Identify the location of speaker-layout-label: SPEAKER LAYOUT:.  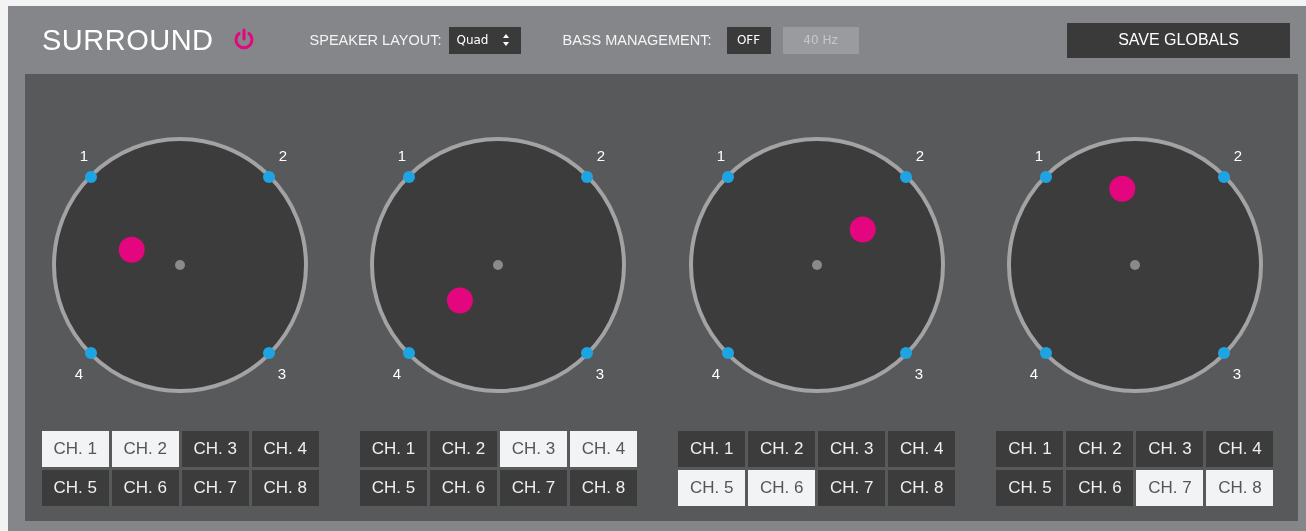
(375, 40).